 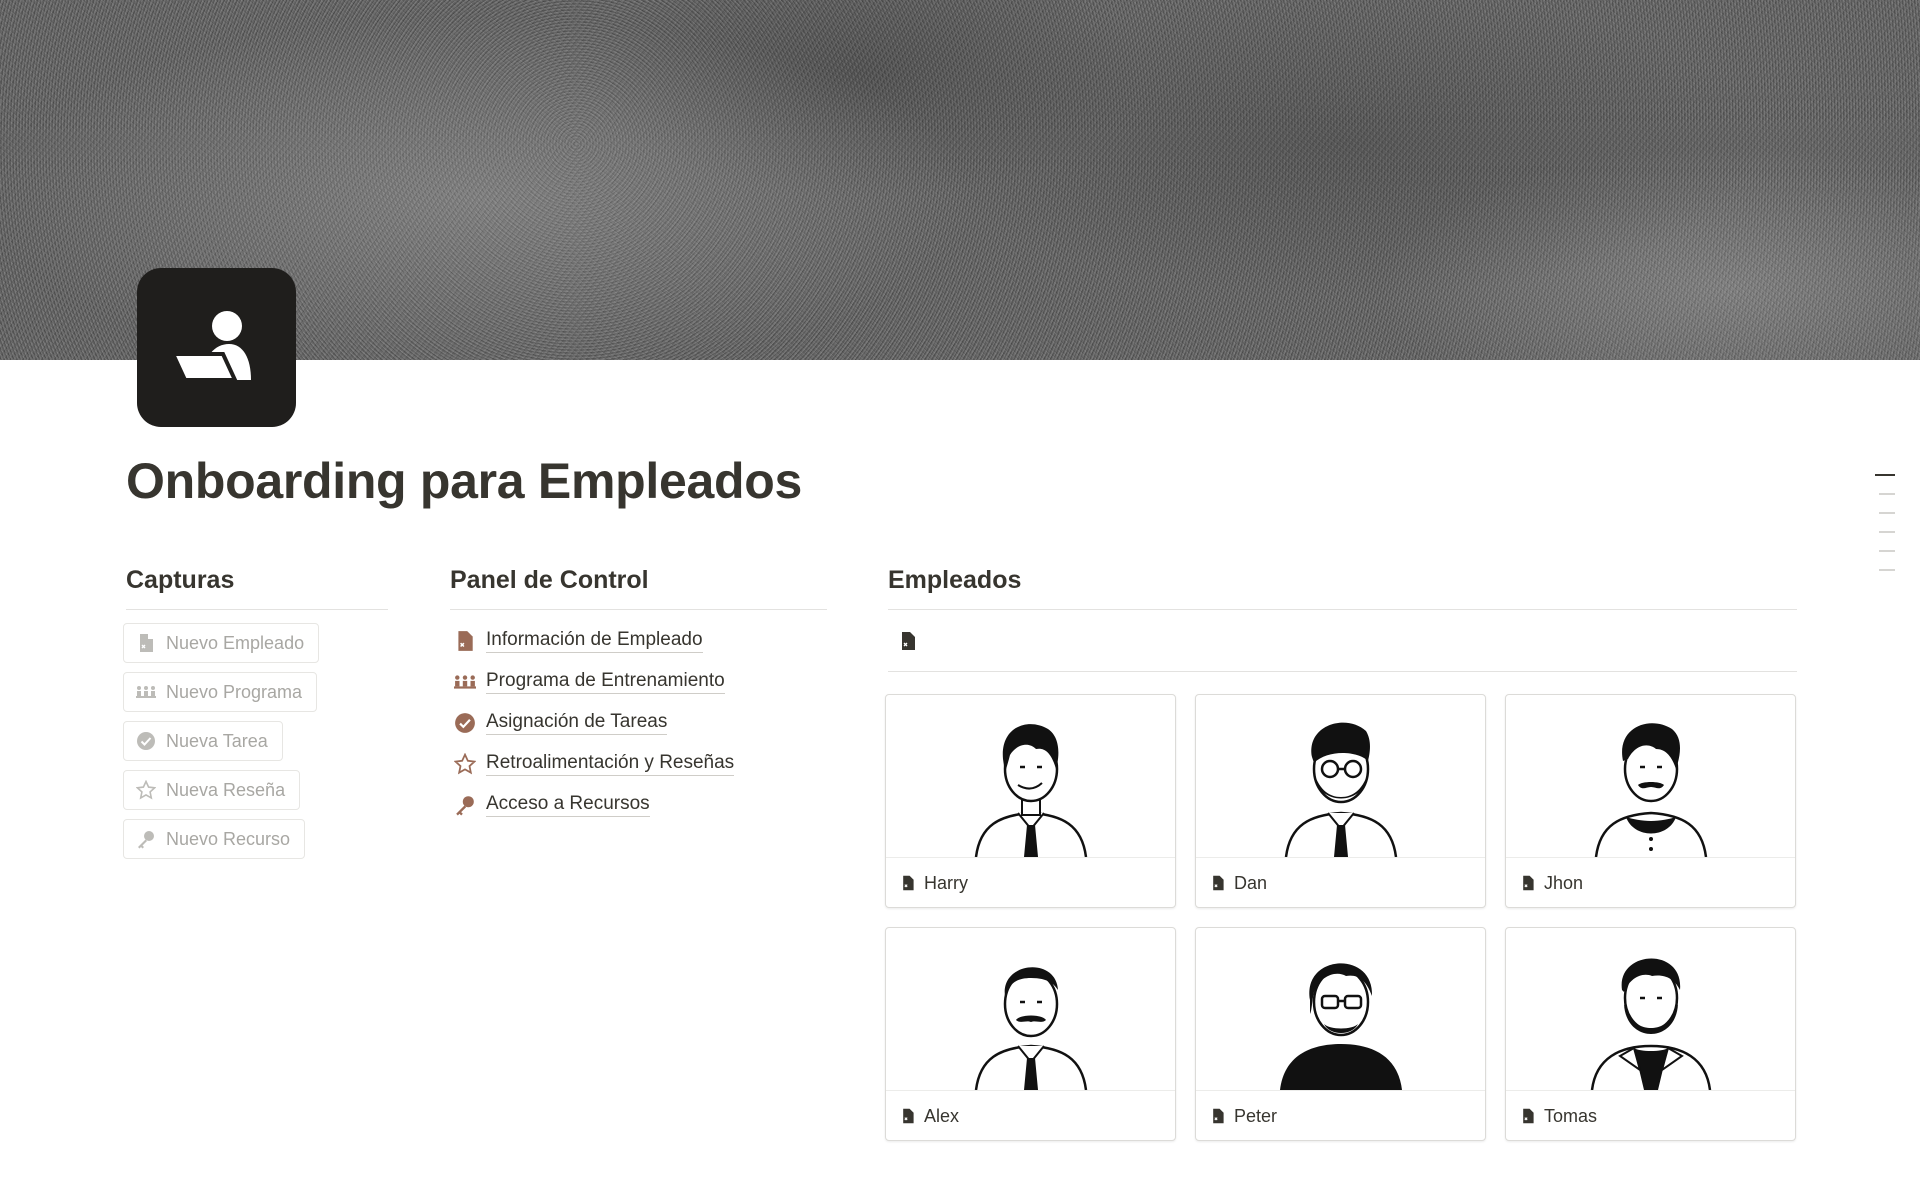 What do you see at coordinates (1256, 1115) in the screenshot?
I see `employee-name: Peter` at bounding box center [1256, 1115].